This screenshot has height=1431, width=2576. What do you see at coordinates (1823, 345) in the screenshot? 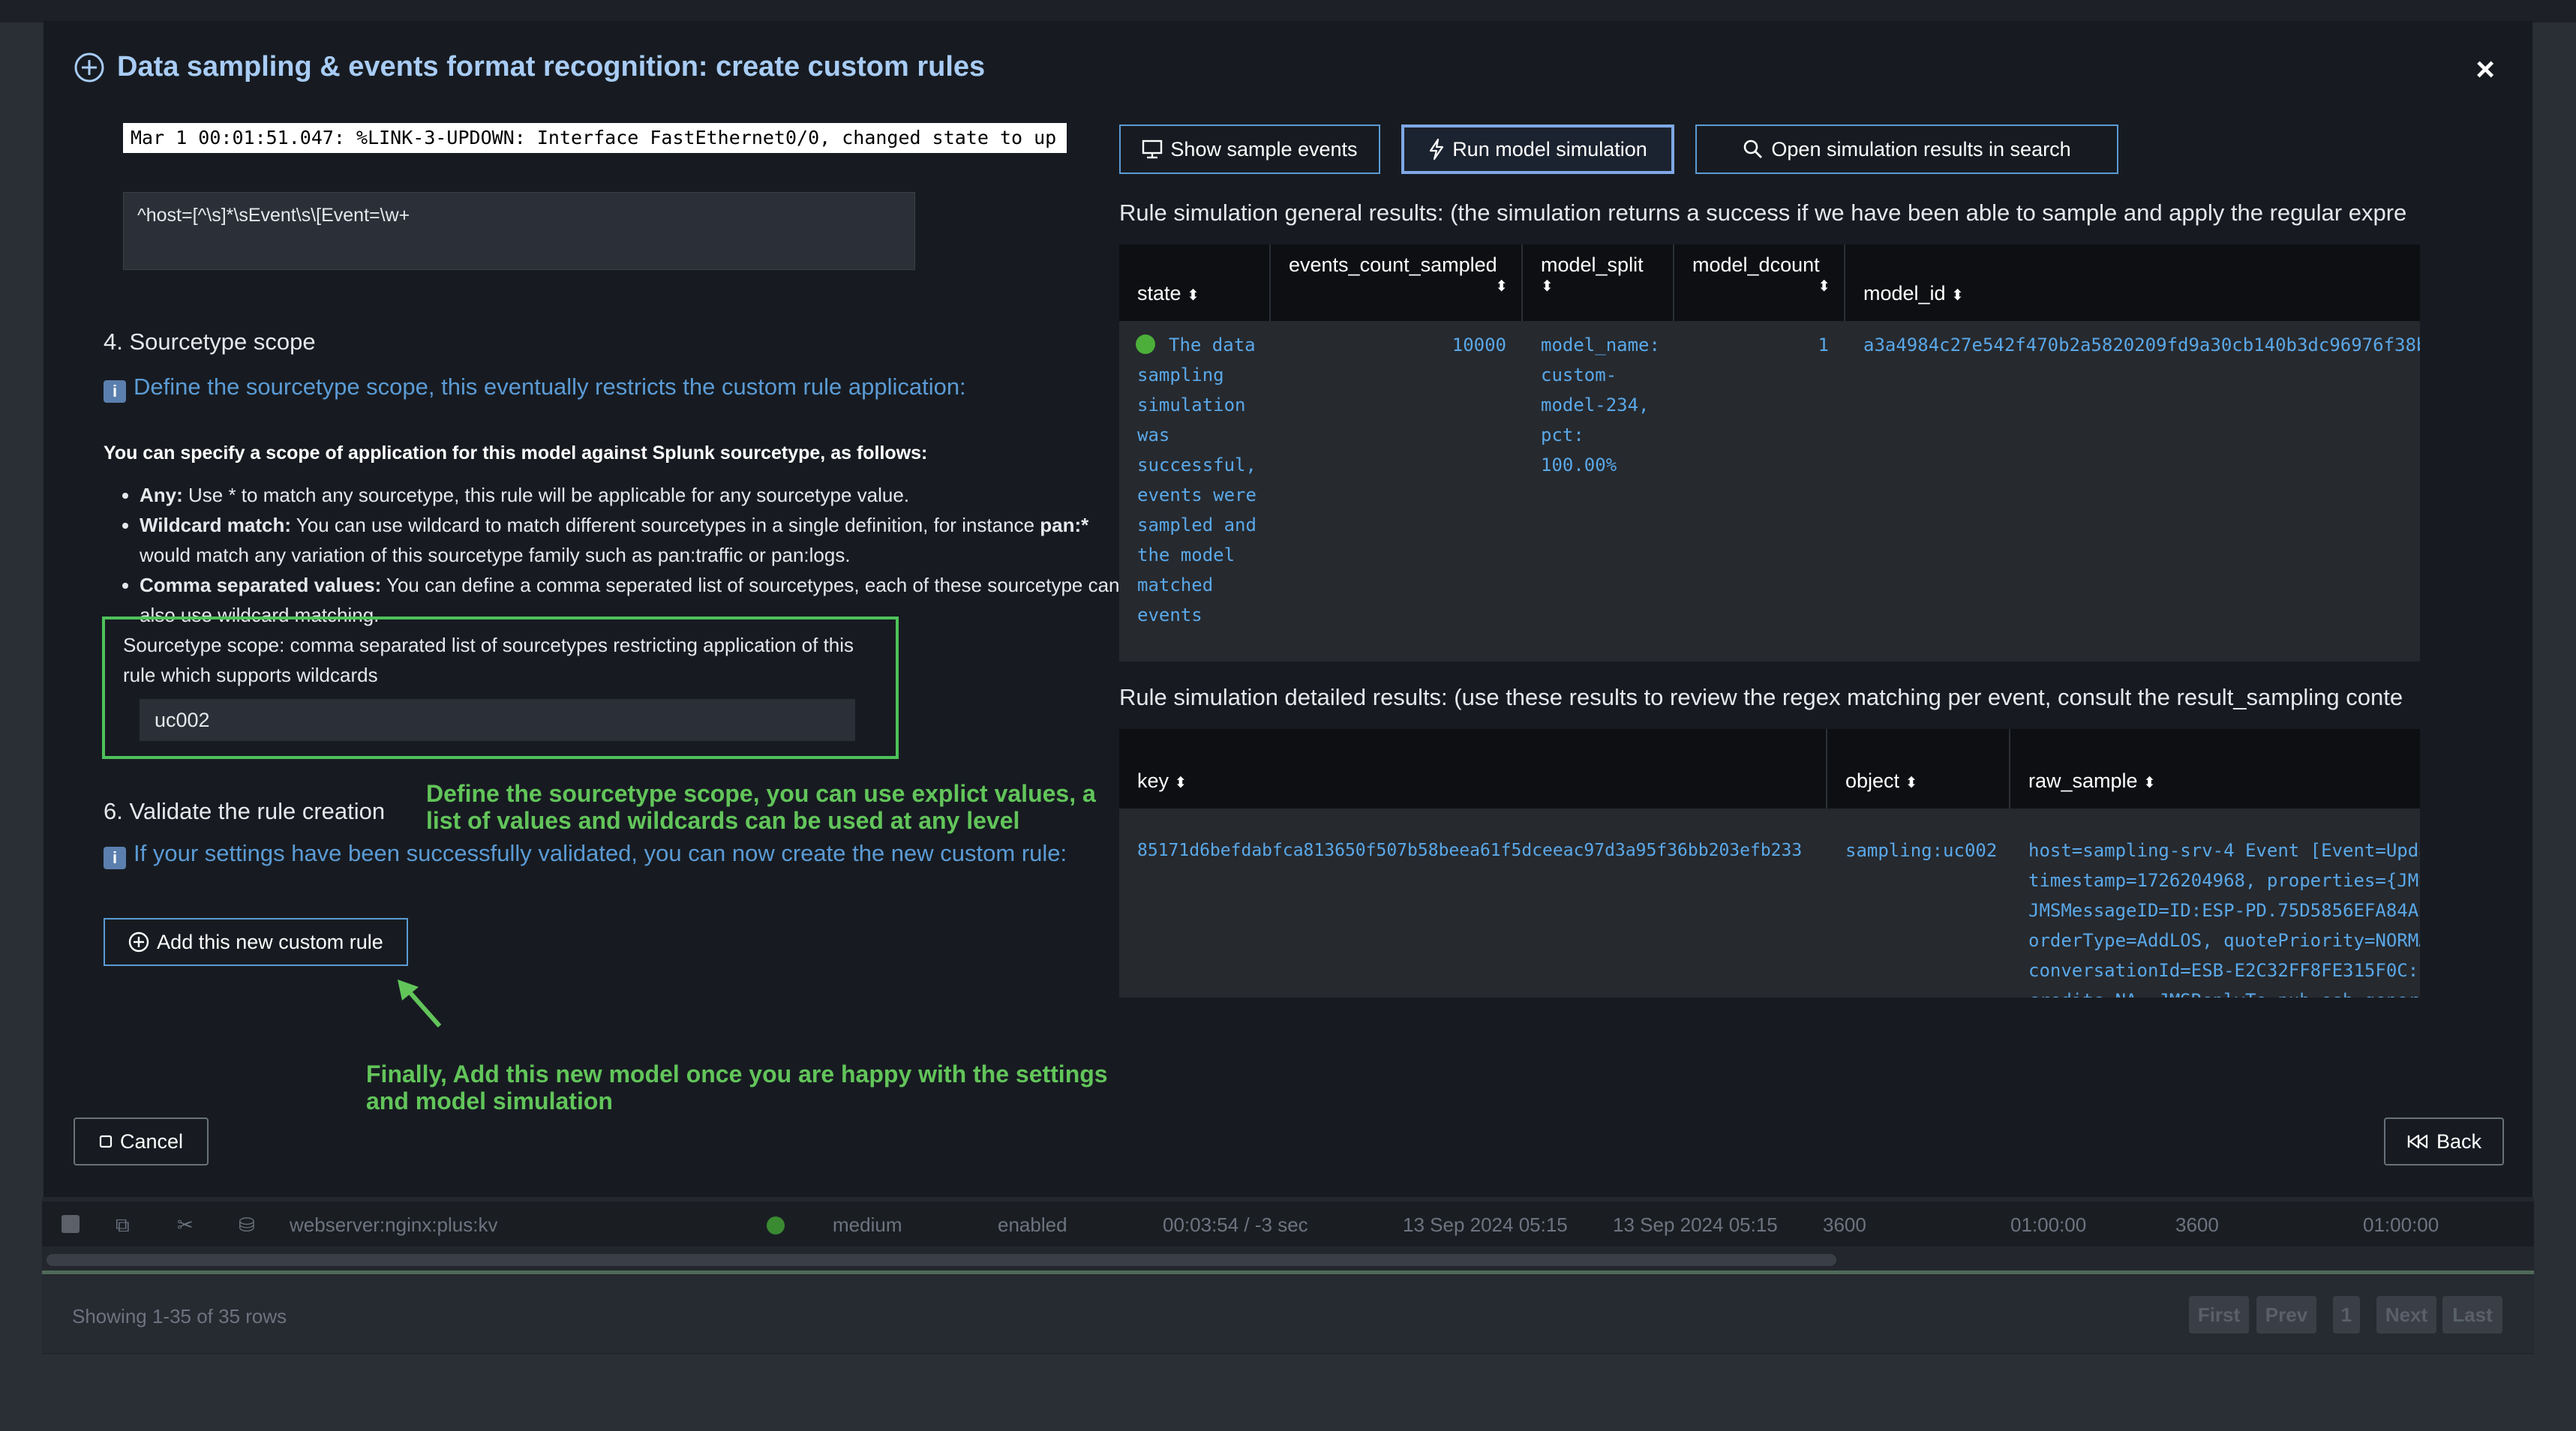
I see `cell-model-dcount: 1` at bounding box center [1823, 345].